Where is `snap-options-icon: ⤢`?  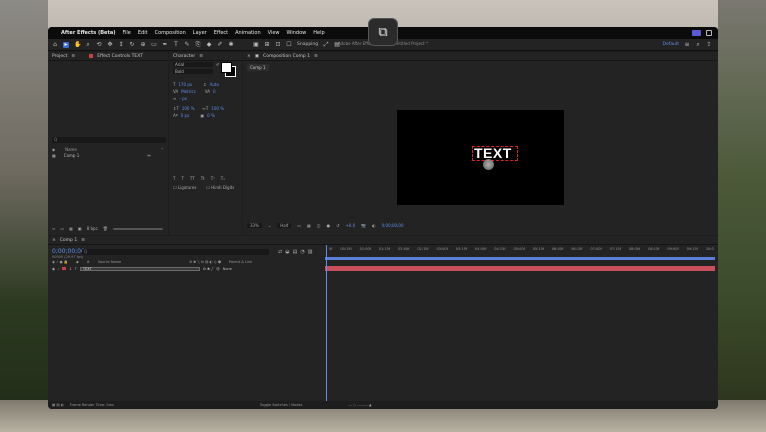
snap-options-icon: ⤢ is located at coordinates (326, 44).